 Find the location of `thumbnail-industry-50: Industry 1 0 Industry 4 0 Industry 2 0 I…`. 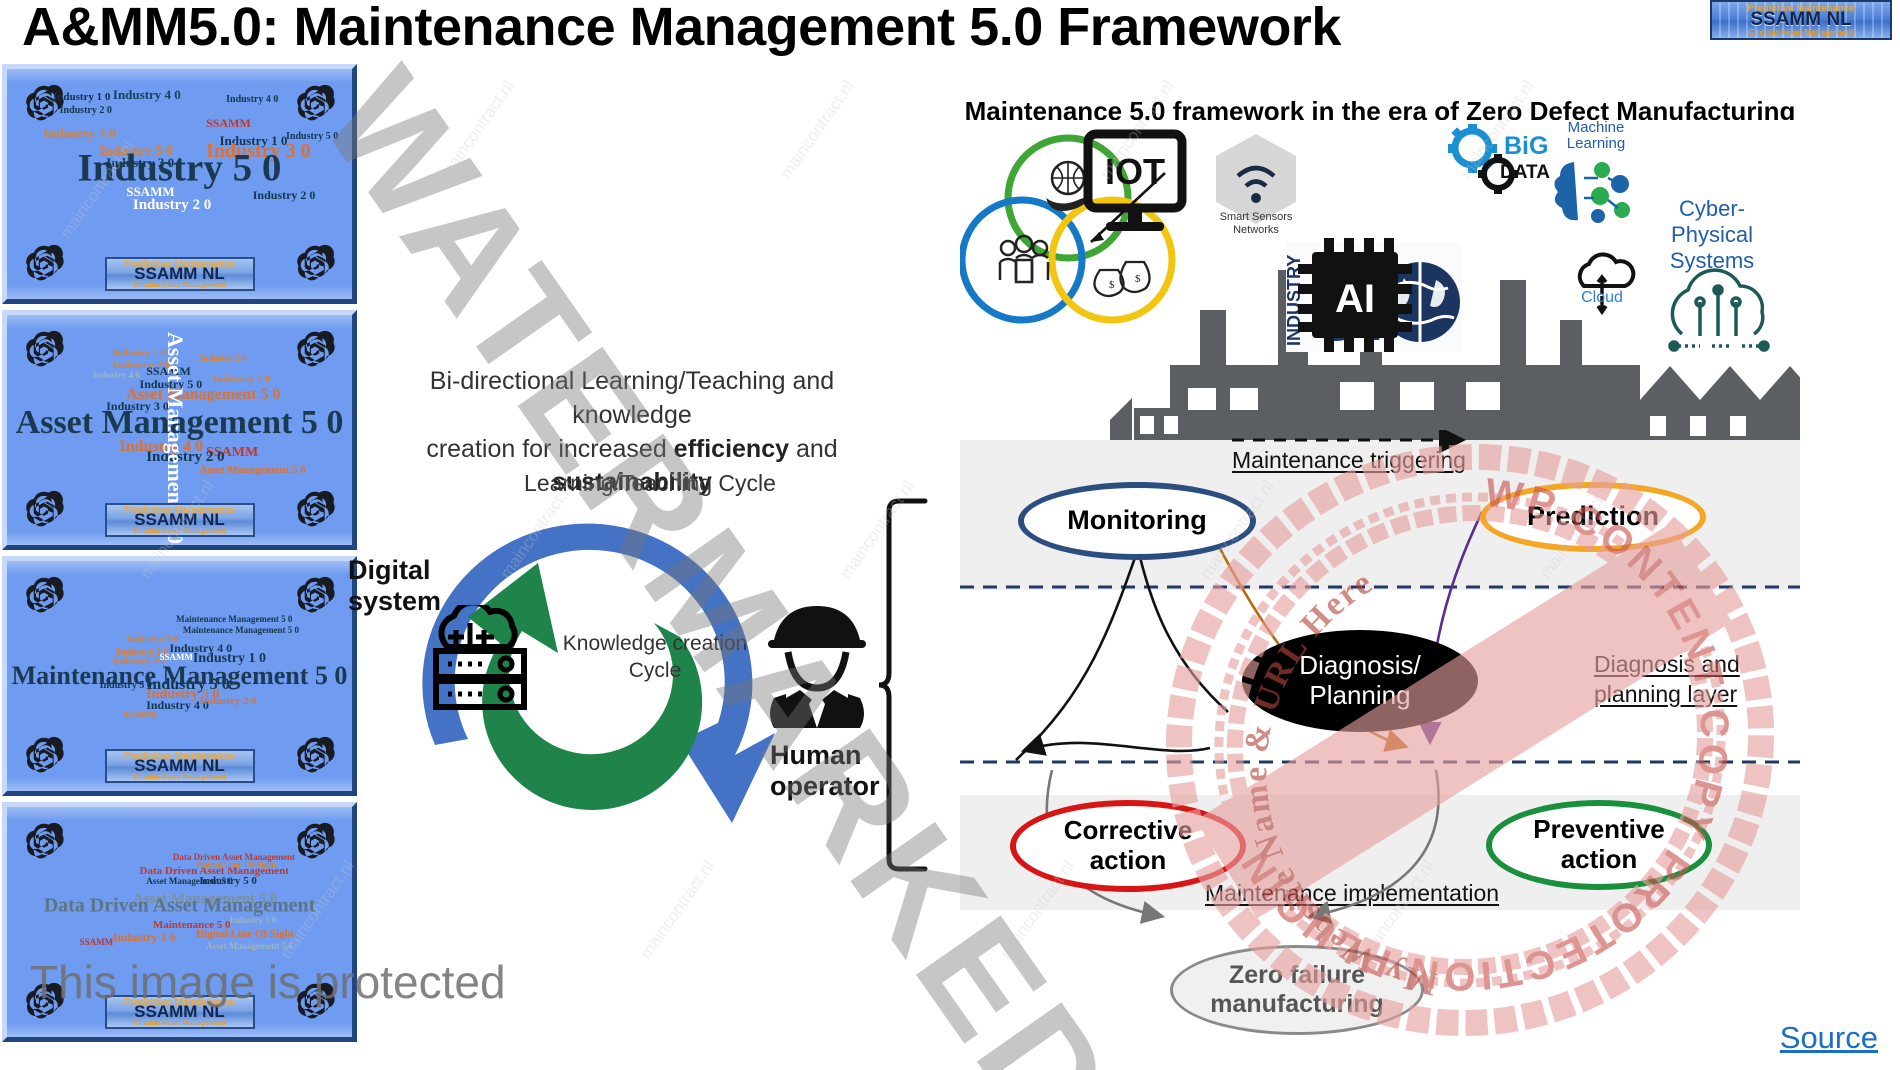

thumbnail-industry-50: Industry 1 0 Industry 4 0 Industry 2 0 I… is located at coordinates (179, 184).